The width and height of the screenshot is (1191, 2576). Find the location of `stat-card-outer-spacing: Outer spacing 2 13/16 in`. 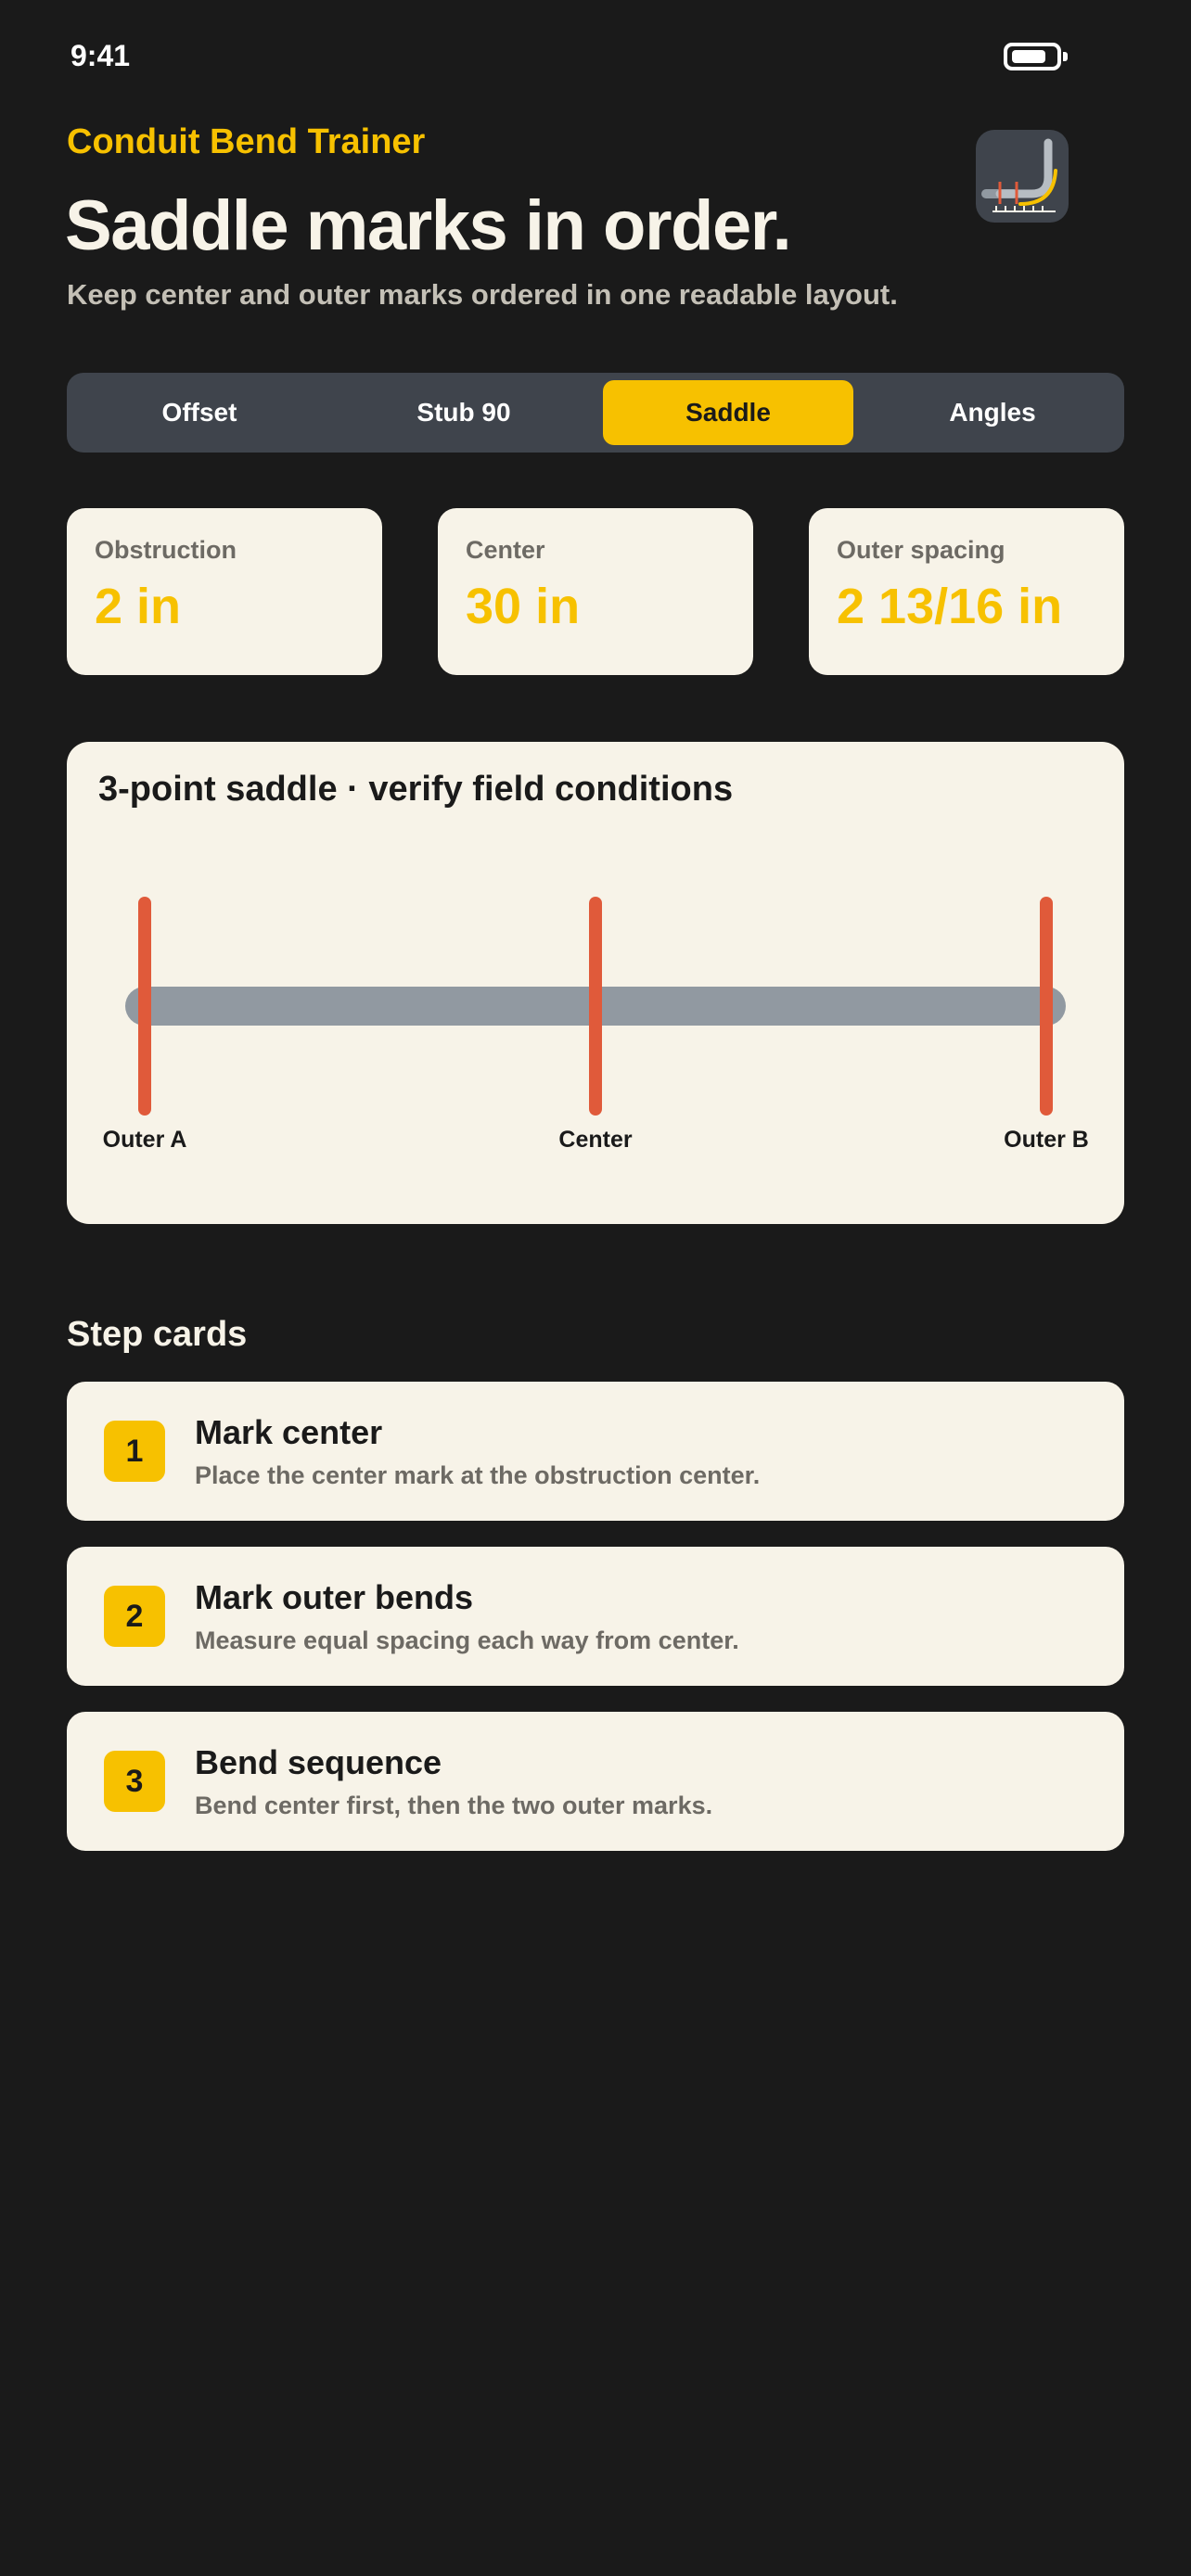

stat-card-outer-spacing: Outer spacing 2 13/16 in is located at coordinates (966, 591).